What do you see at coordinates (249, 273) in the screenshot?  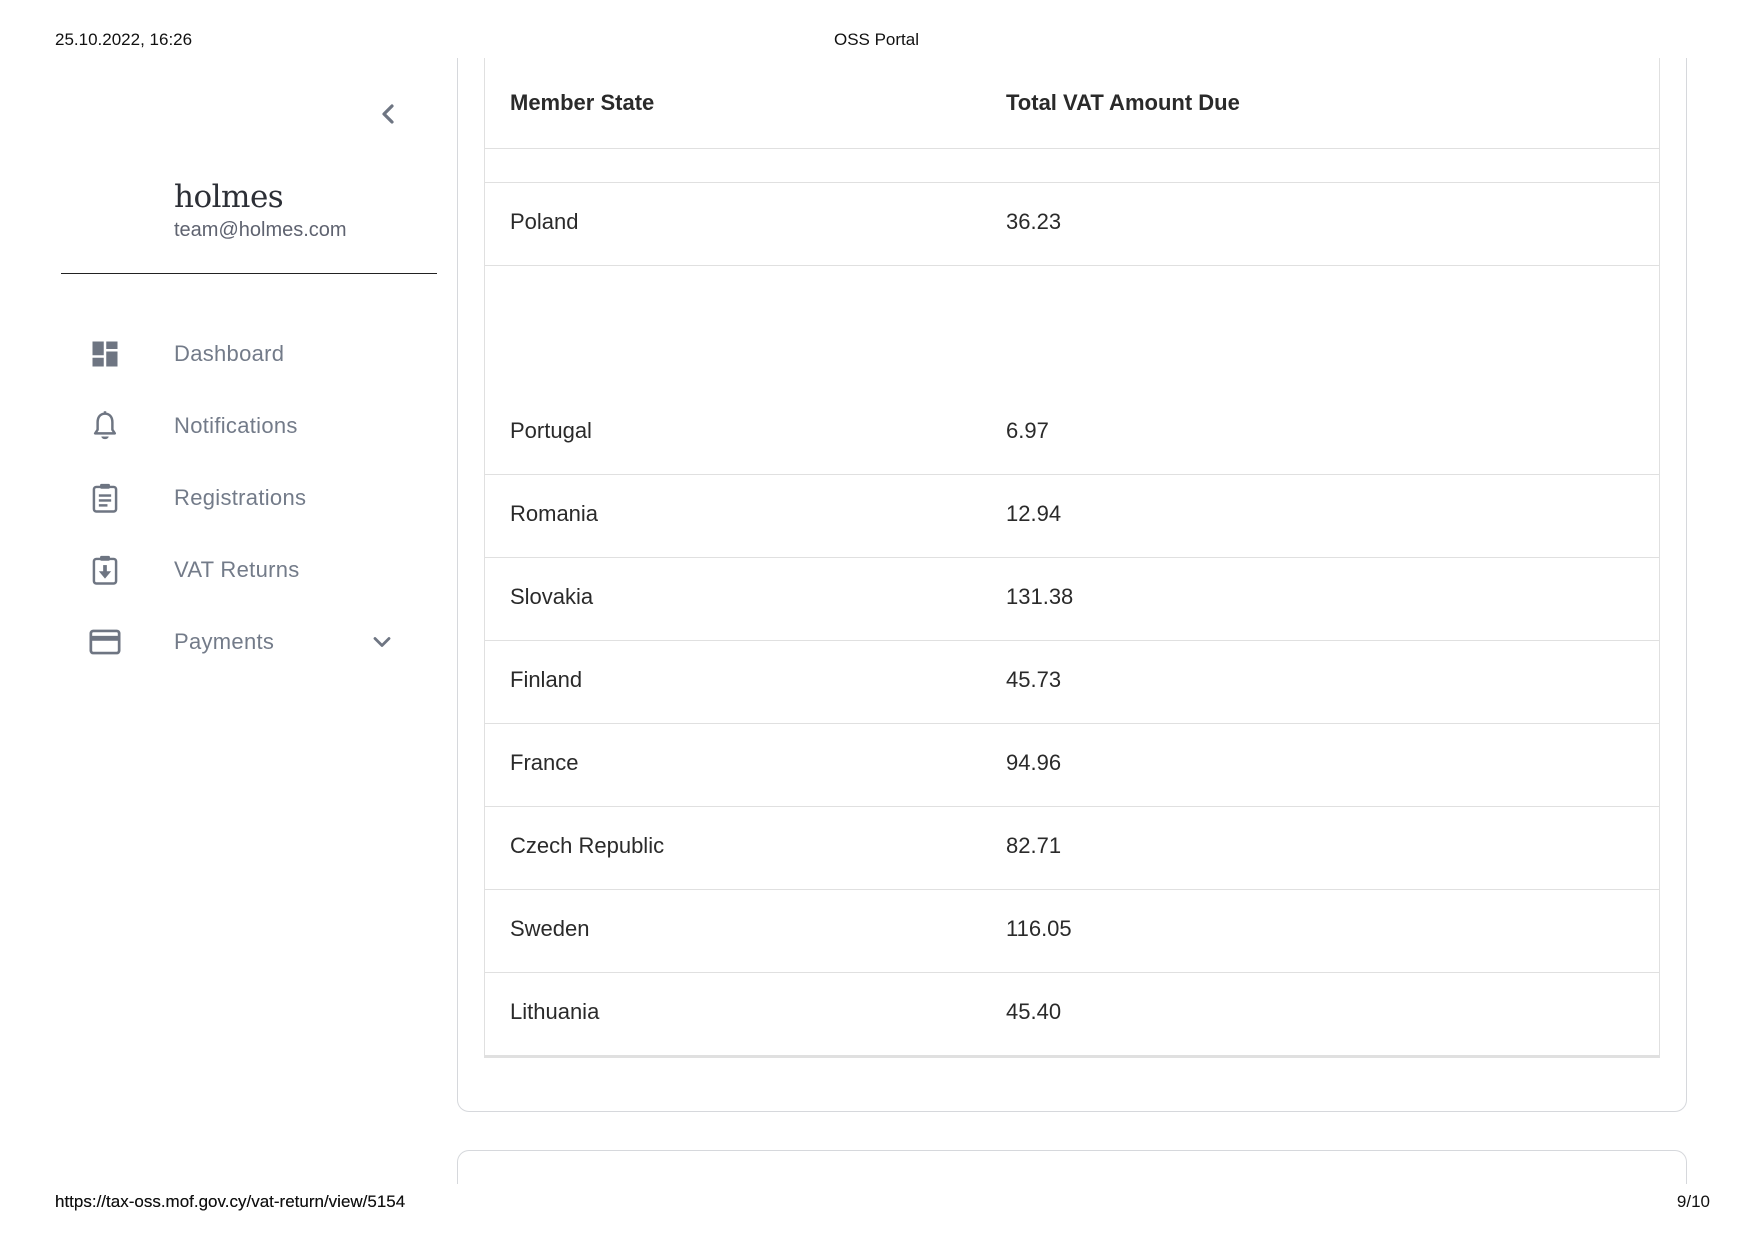 I see `sidebar-divider` at bounding box center [249, 273].